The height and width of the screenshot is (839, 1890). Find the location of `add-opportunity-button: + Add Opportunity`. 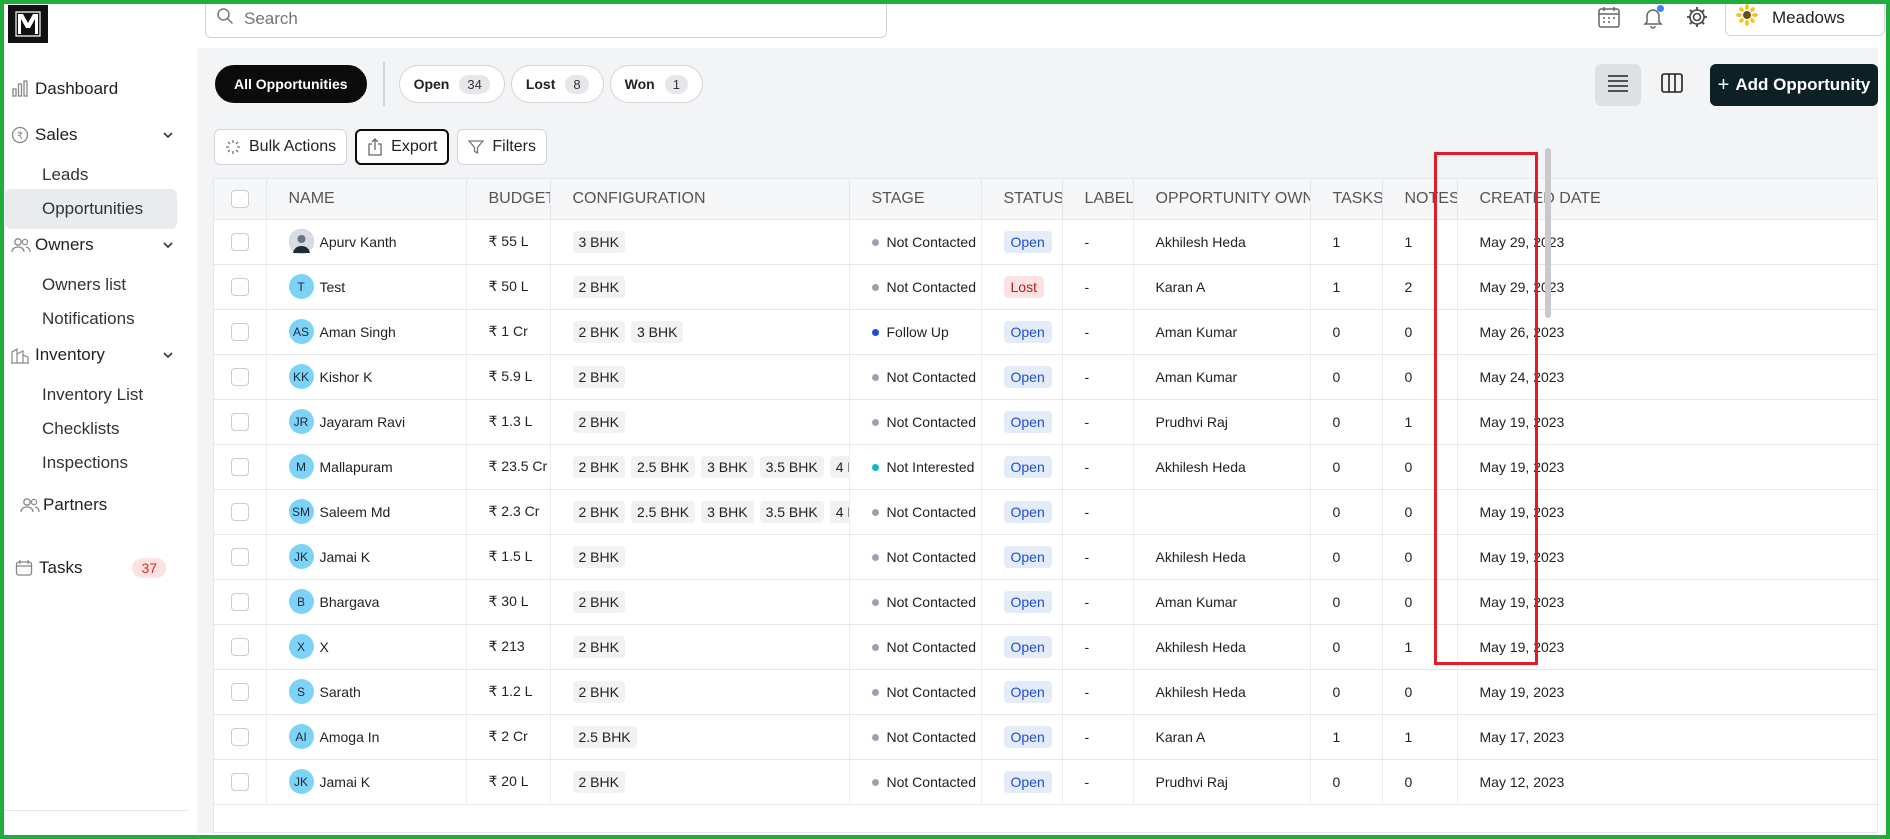

add-opportunity-button: + Add Opportunity is located at coordinates (1794, 85).